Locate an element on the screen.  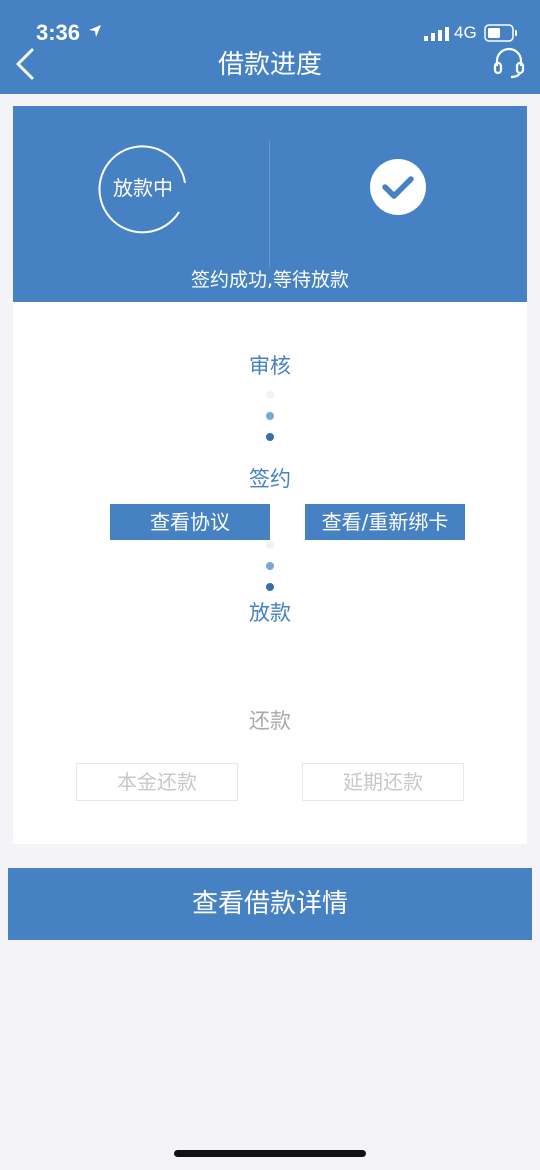
view-agreement-button: 查看协议 is located at coordinates (190, 522).